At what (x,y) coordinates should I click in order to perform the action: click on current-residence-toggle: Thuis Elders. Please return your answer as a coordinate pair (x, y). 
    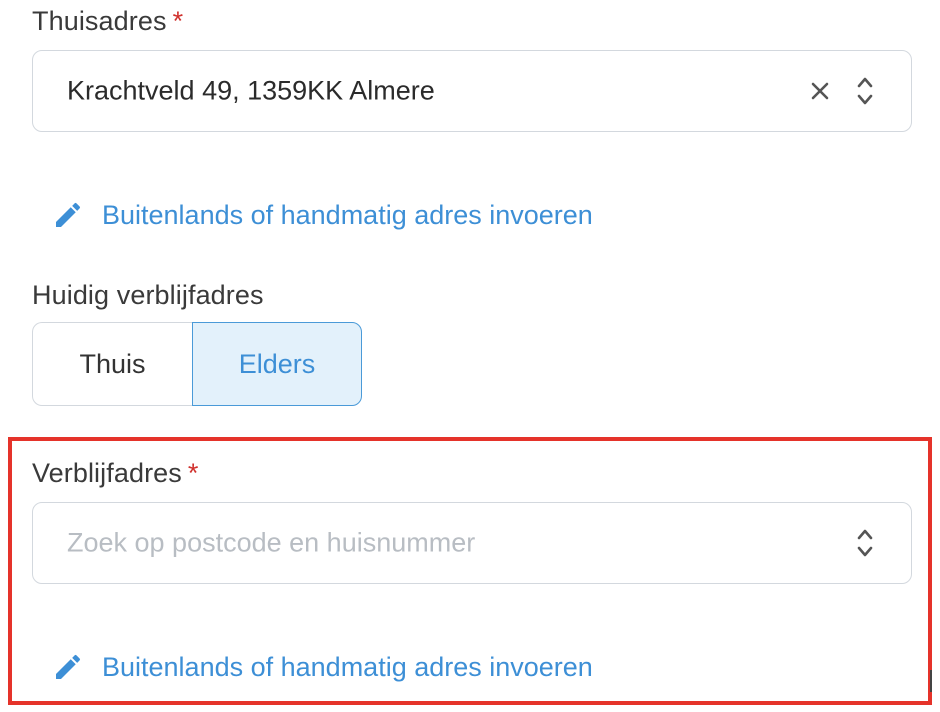
    Looking at the image, I should click on (197, 364).